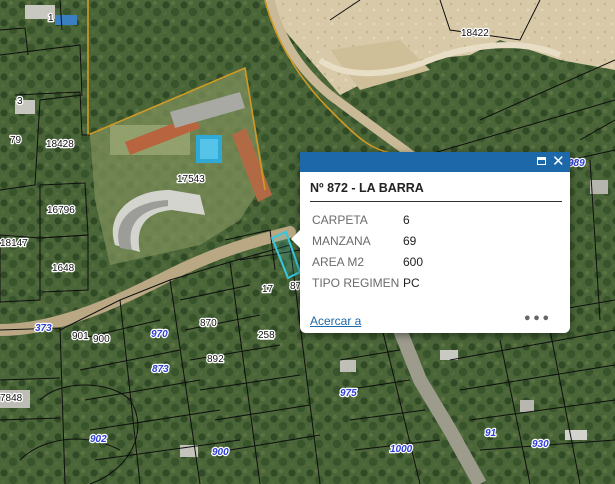 This screenshot has width=615, height=484. Describe the element at coordinates (20, 101) in the screenshot. I see `parcel-label: 3` at that location.